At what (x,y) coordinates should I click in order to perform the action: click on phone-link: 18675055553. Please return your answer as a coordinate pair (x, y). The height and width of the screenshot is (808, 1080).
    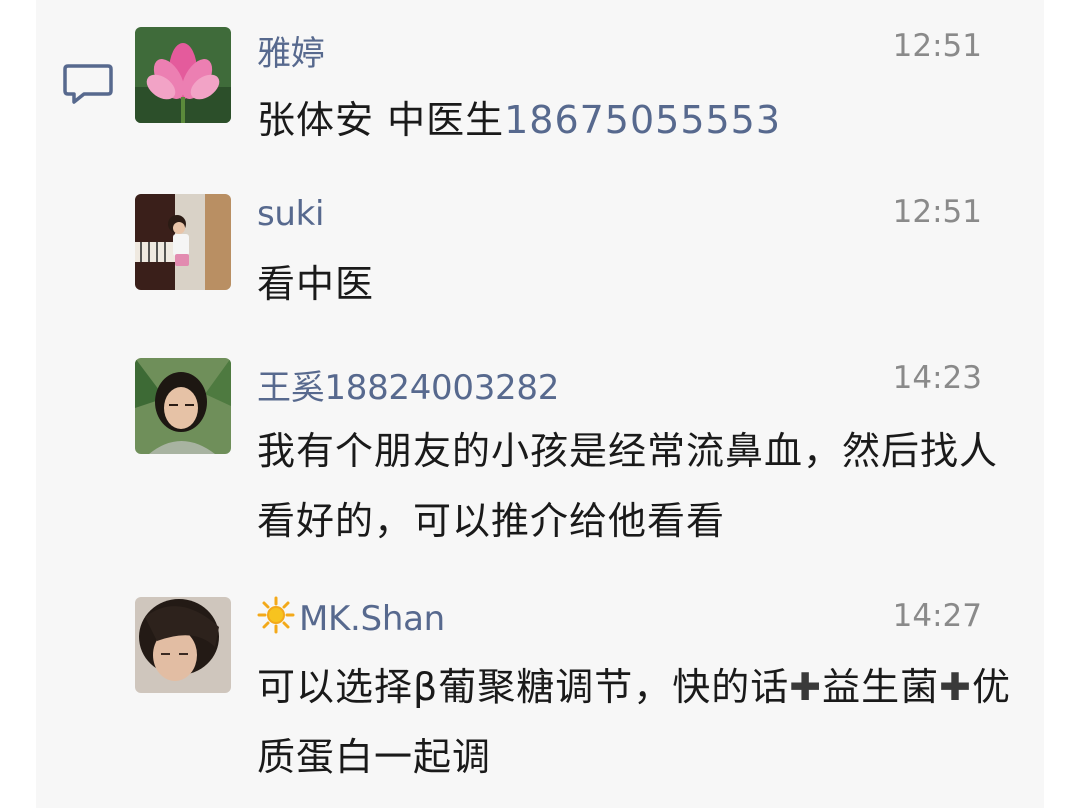
    Looking at the image, I should click on (642, 120).